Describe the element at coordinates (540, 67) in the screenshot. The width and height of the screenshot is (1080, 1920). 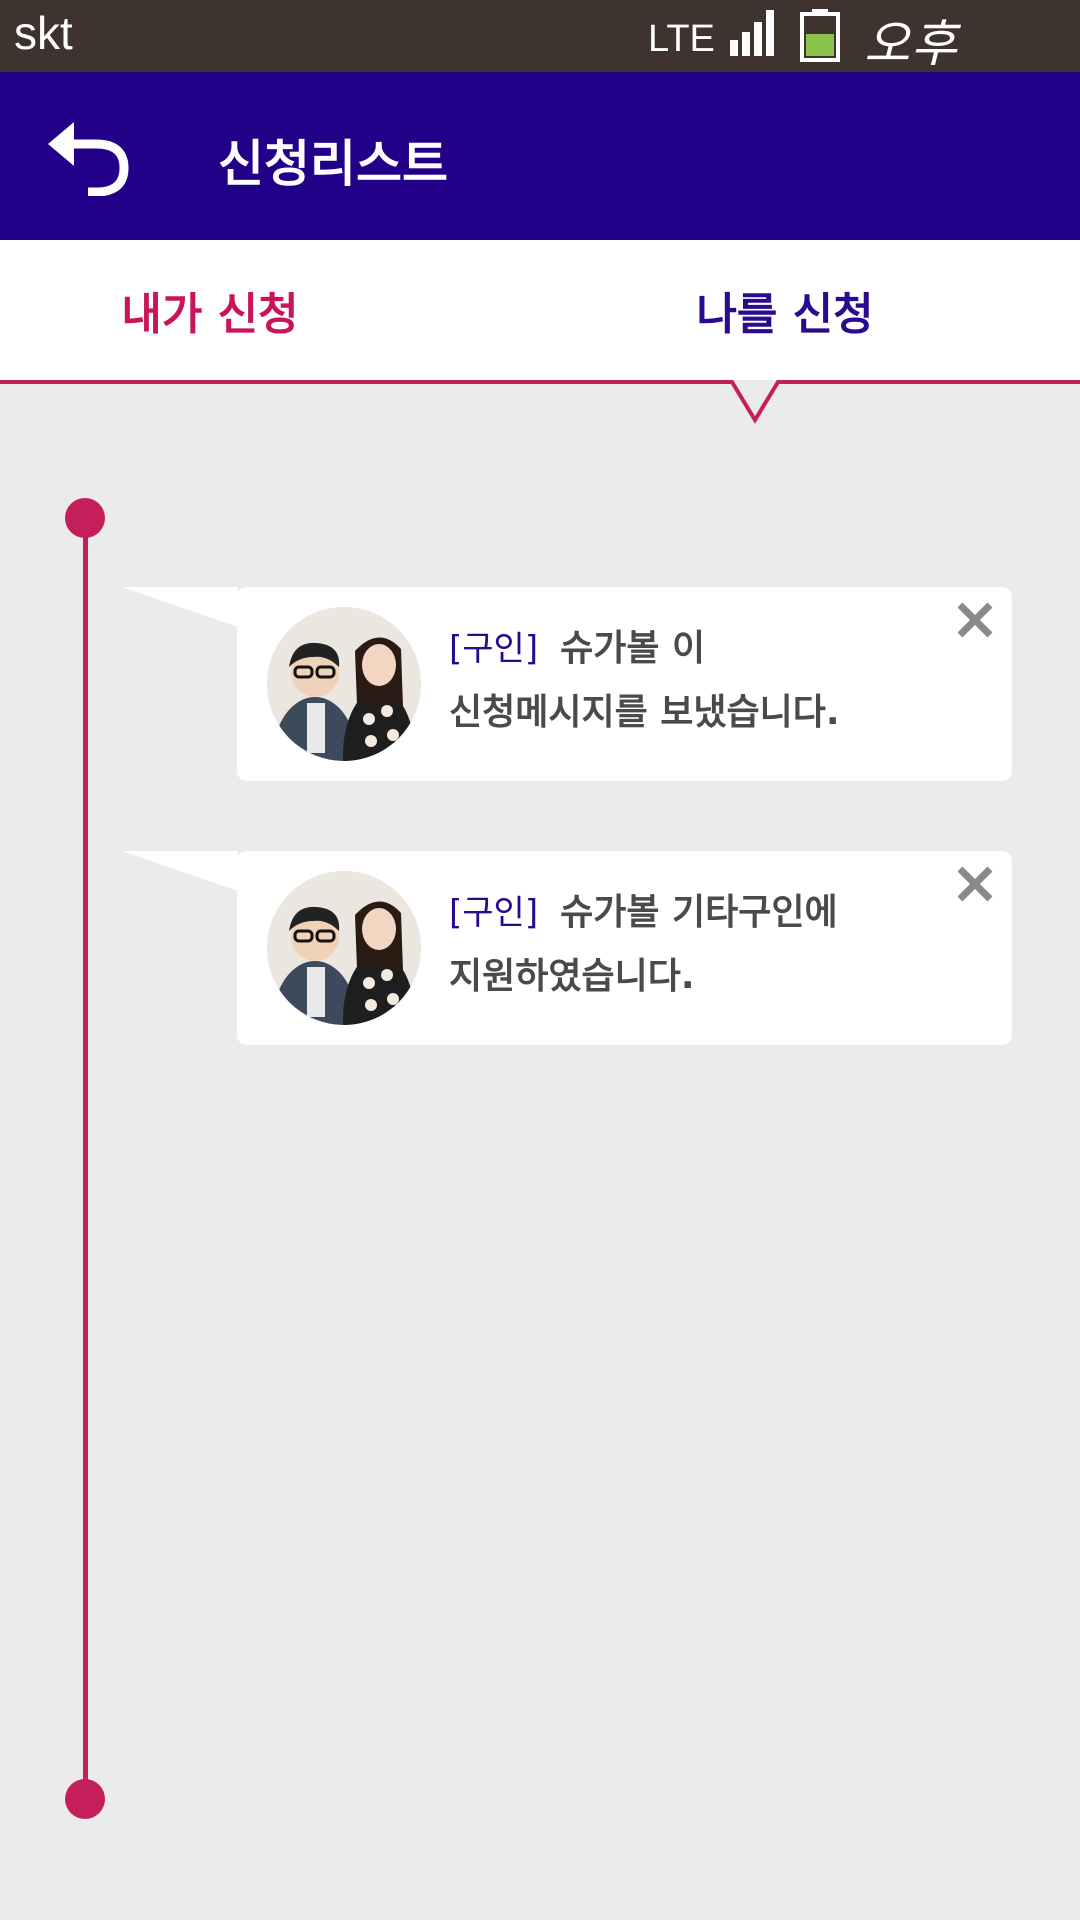
I see `status-bar: skt LTE 오후 4:49` at that location.